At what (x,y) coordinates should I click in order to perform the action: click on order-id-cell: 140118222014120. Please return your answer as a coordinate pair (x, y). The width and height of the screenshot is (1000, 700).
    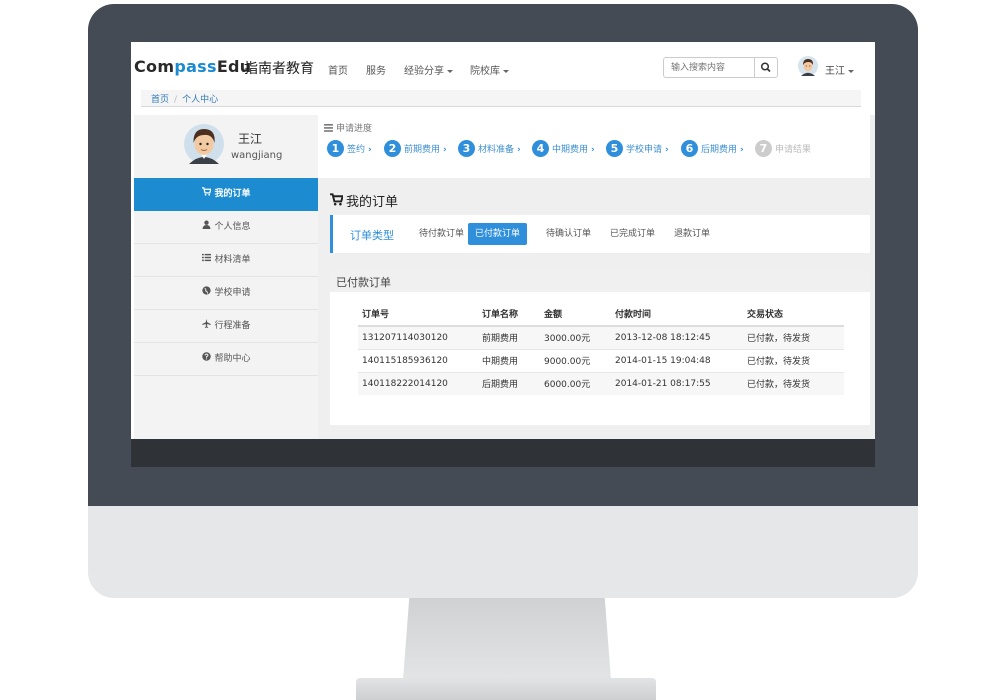
    Looking at the image, I should click on (418, 383).